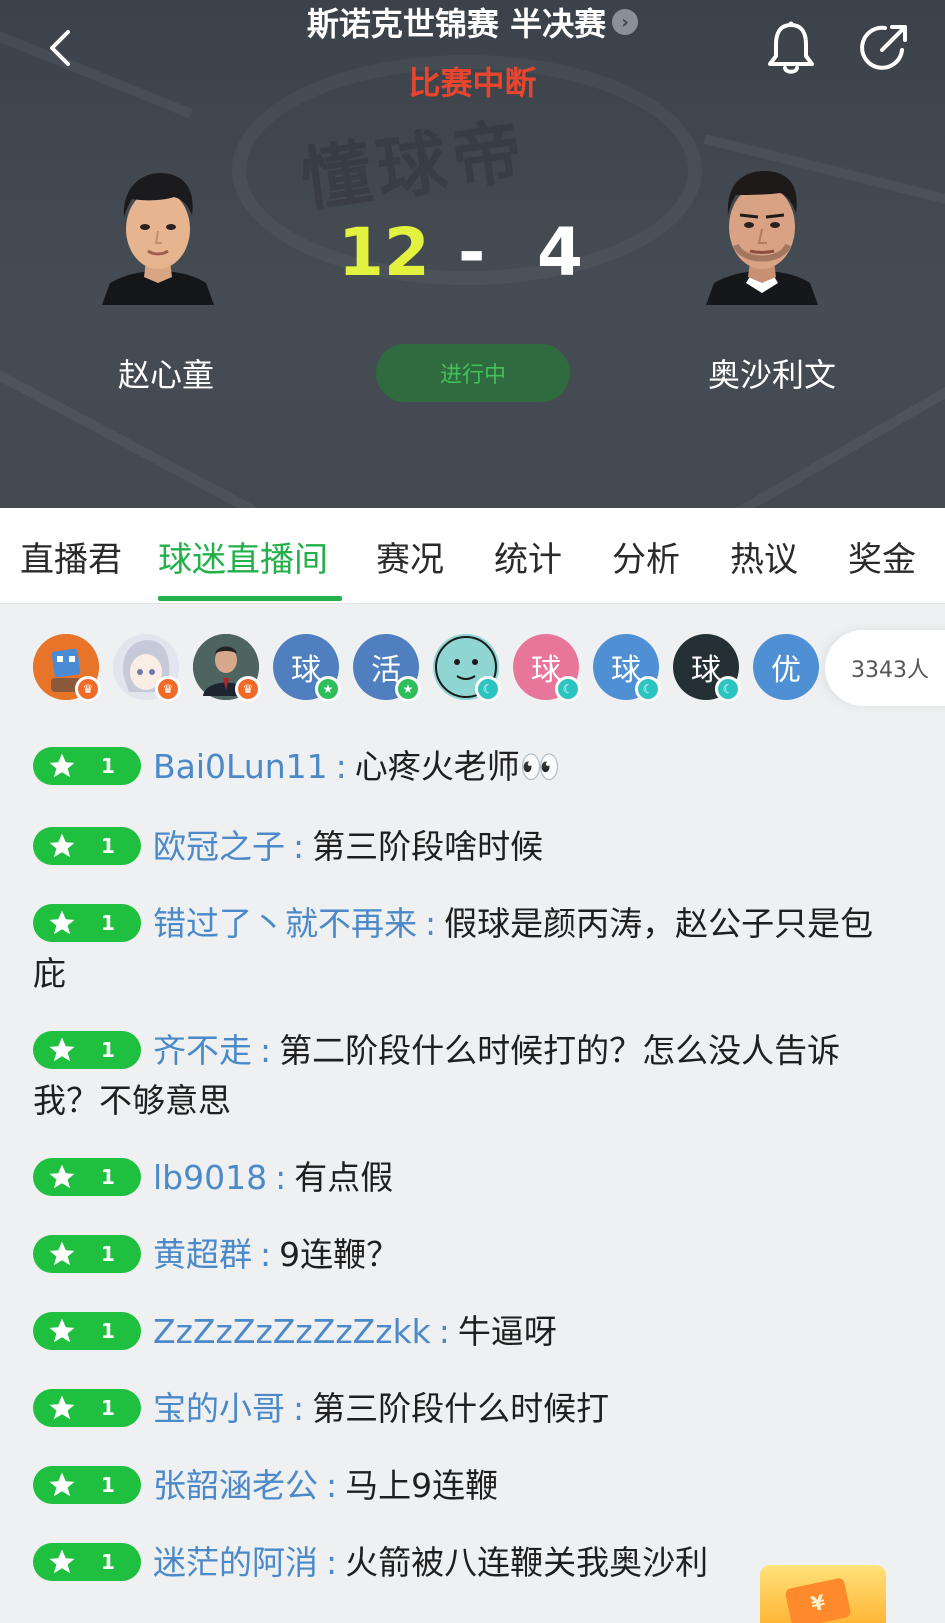 This screenshot has height=1623, width=945. I want to click on online-viewer-count: 3343人, so click(885, 668).